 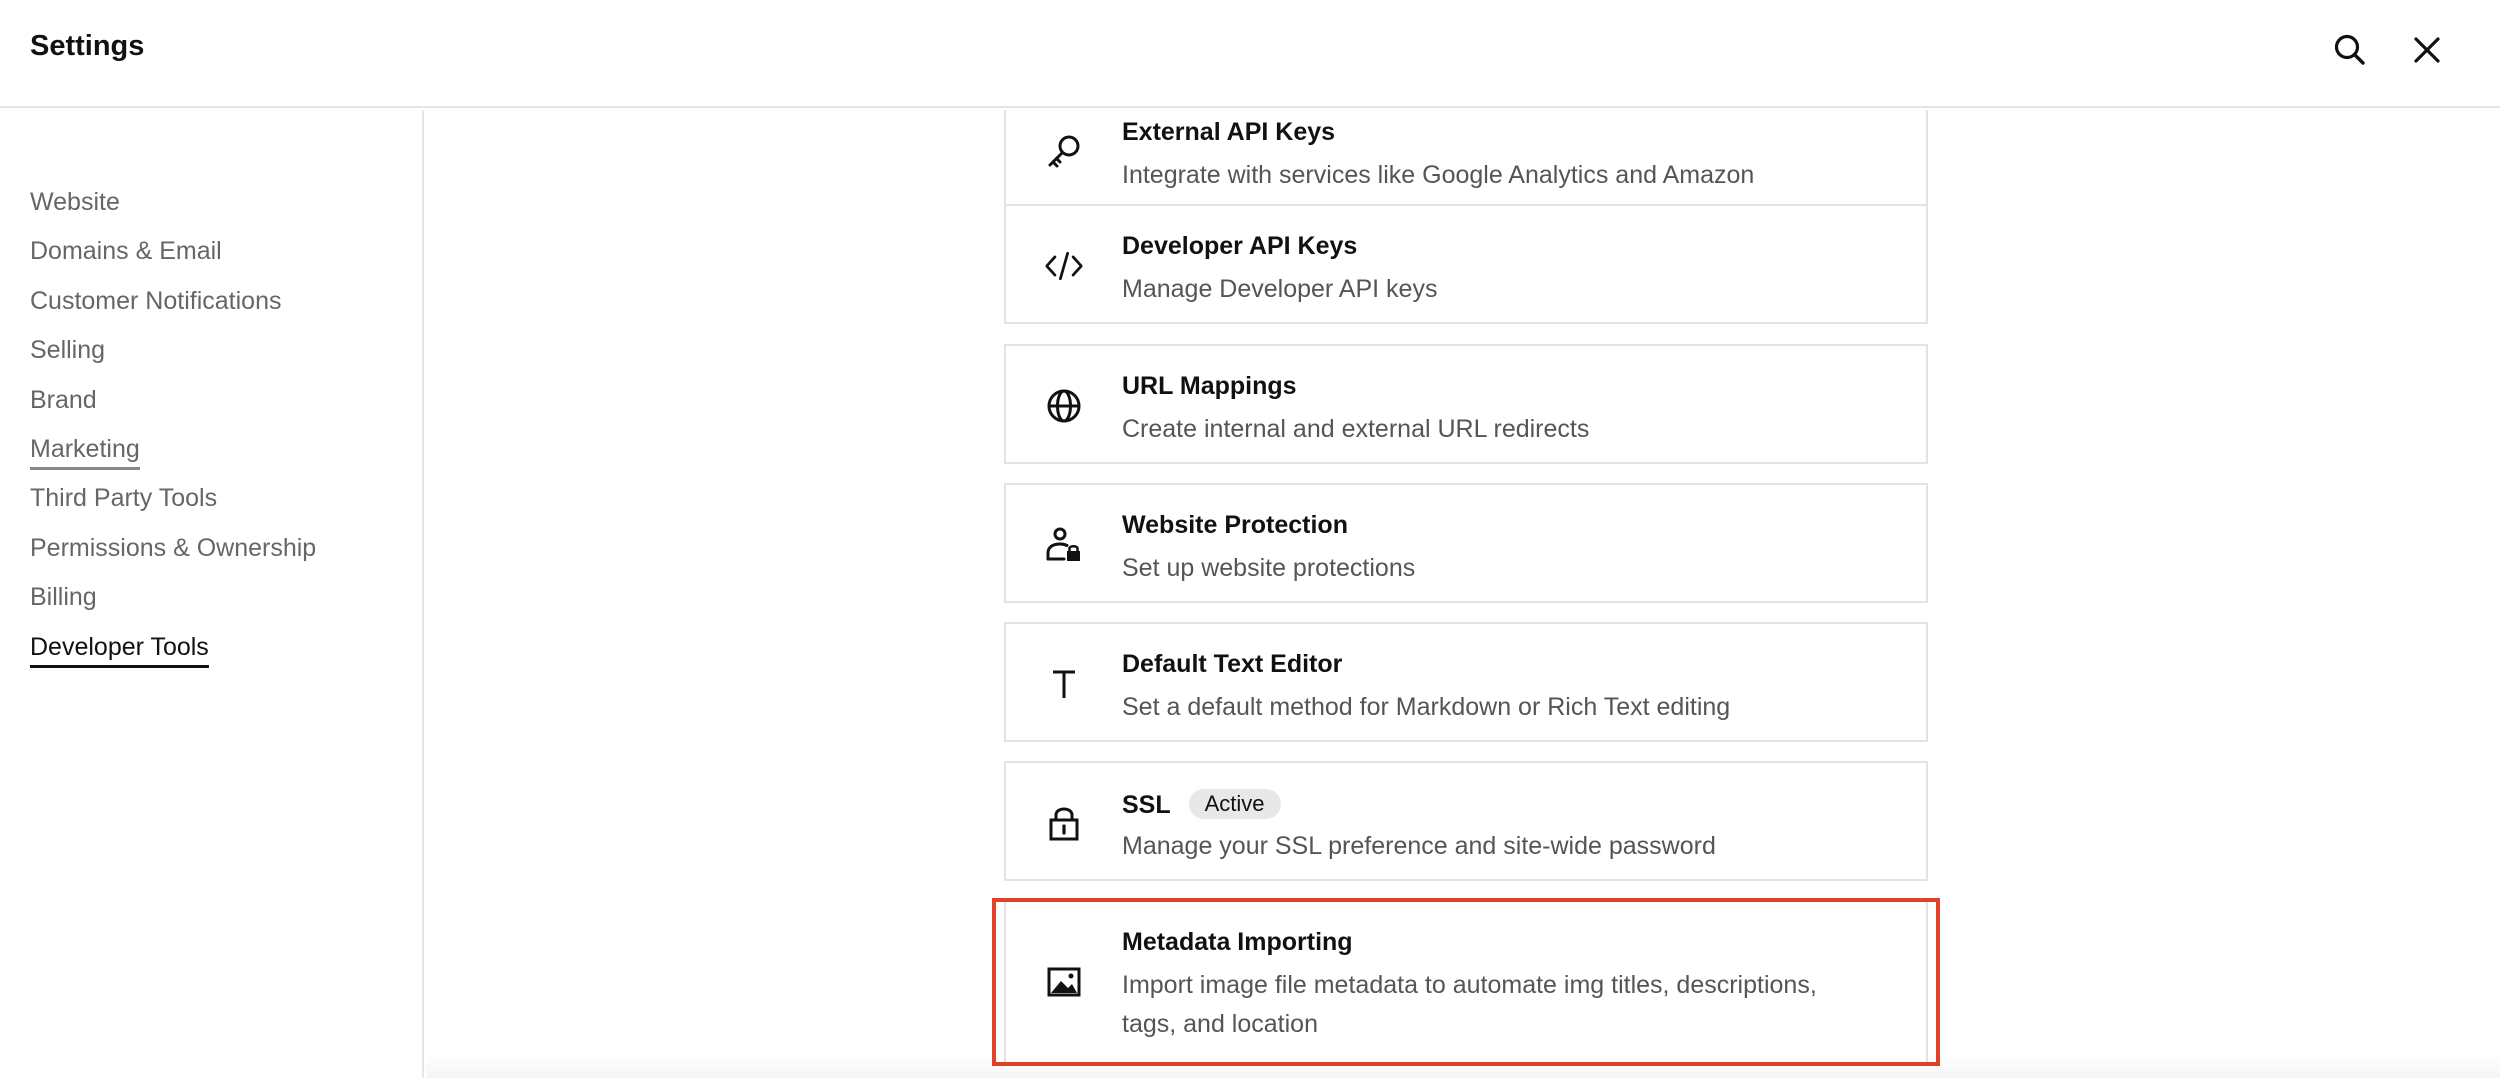 I want to click on image-icon, so click(x=1064, y=982).